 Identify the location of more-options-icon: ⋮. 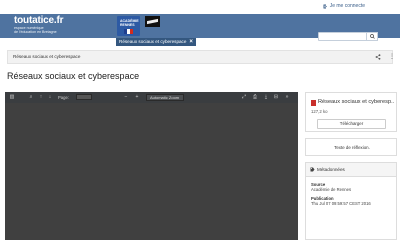
(392, 57).